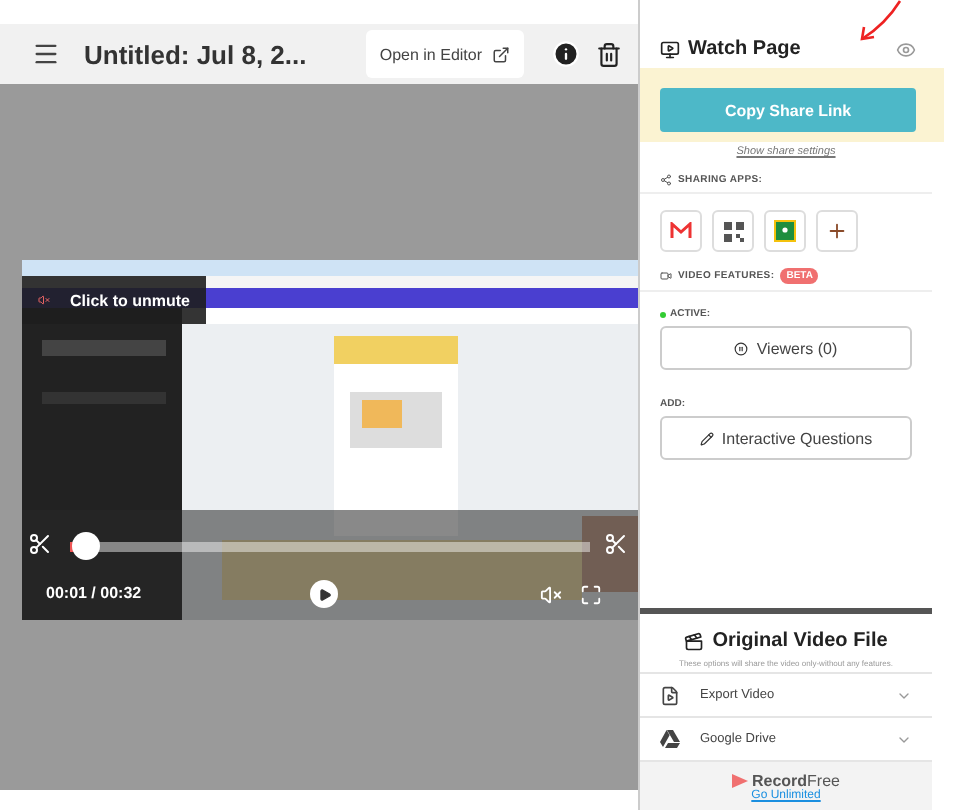 The width and height of the screenshot is (980, 810). What do you see at coordinates (745, 49) in the screenshot?
I see `panel-title: Watch Page` at bounding box center [745, 49].